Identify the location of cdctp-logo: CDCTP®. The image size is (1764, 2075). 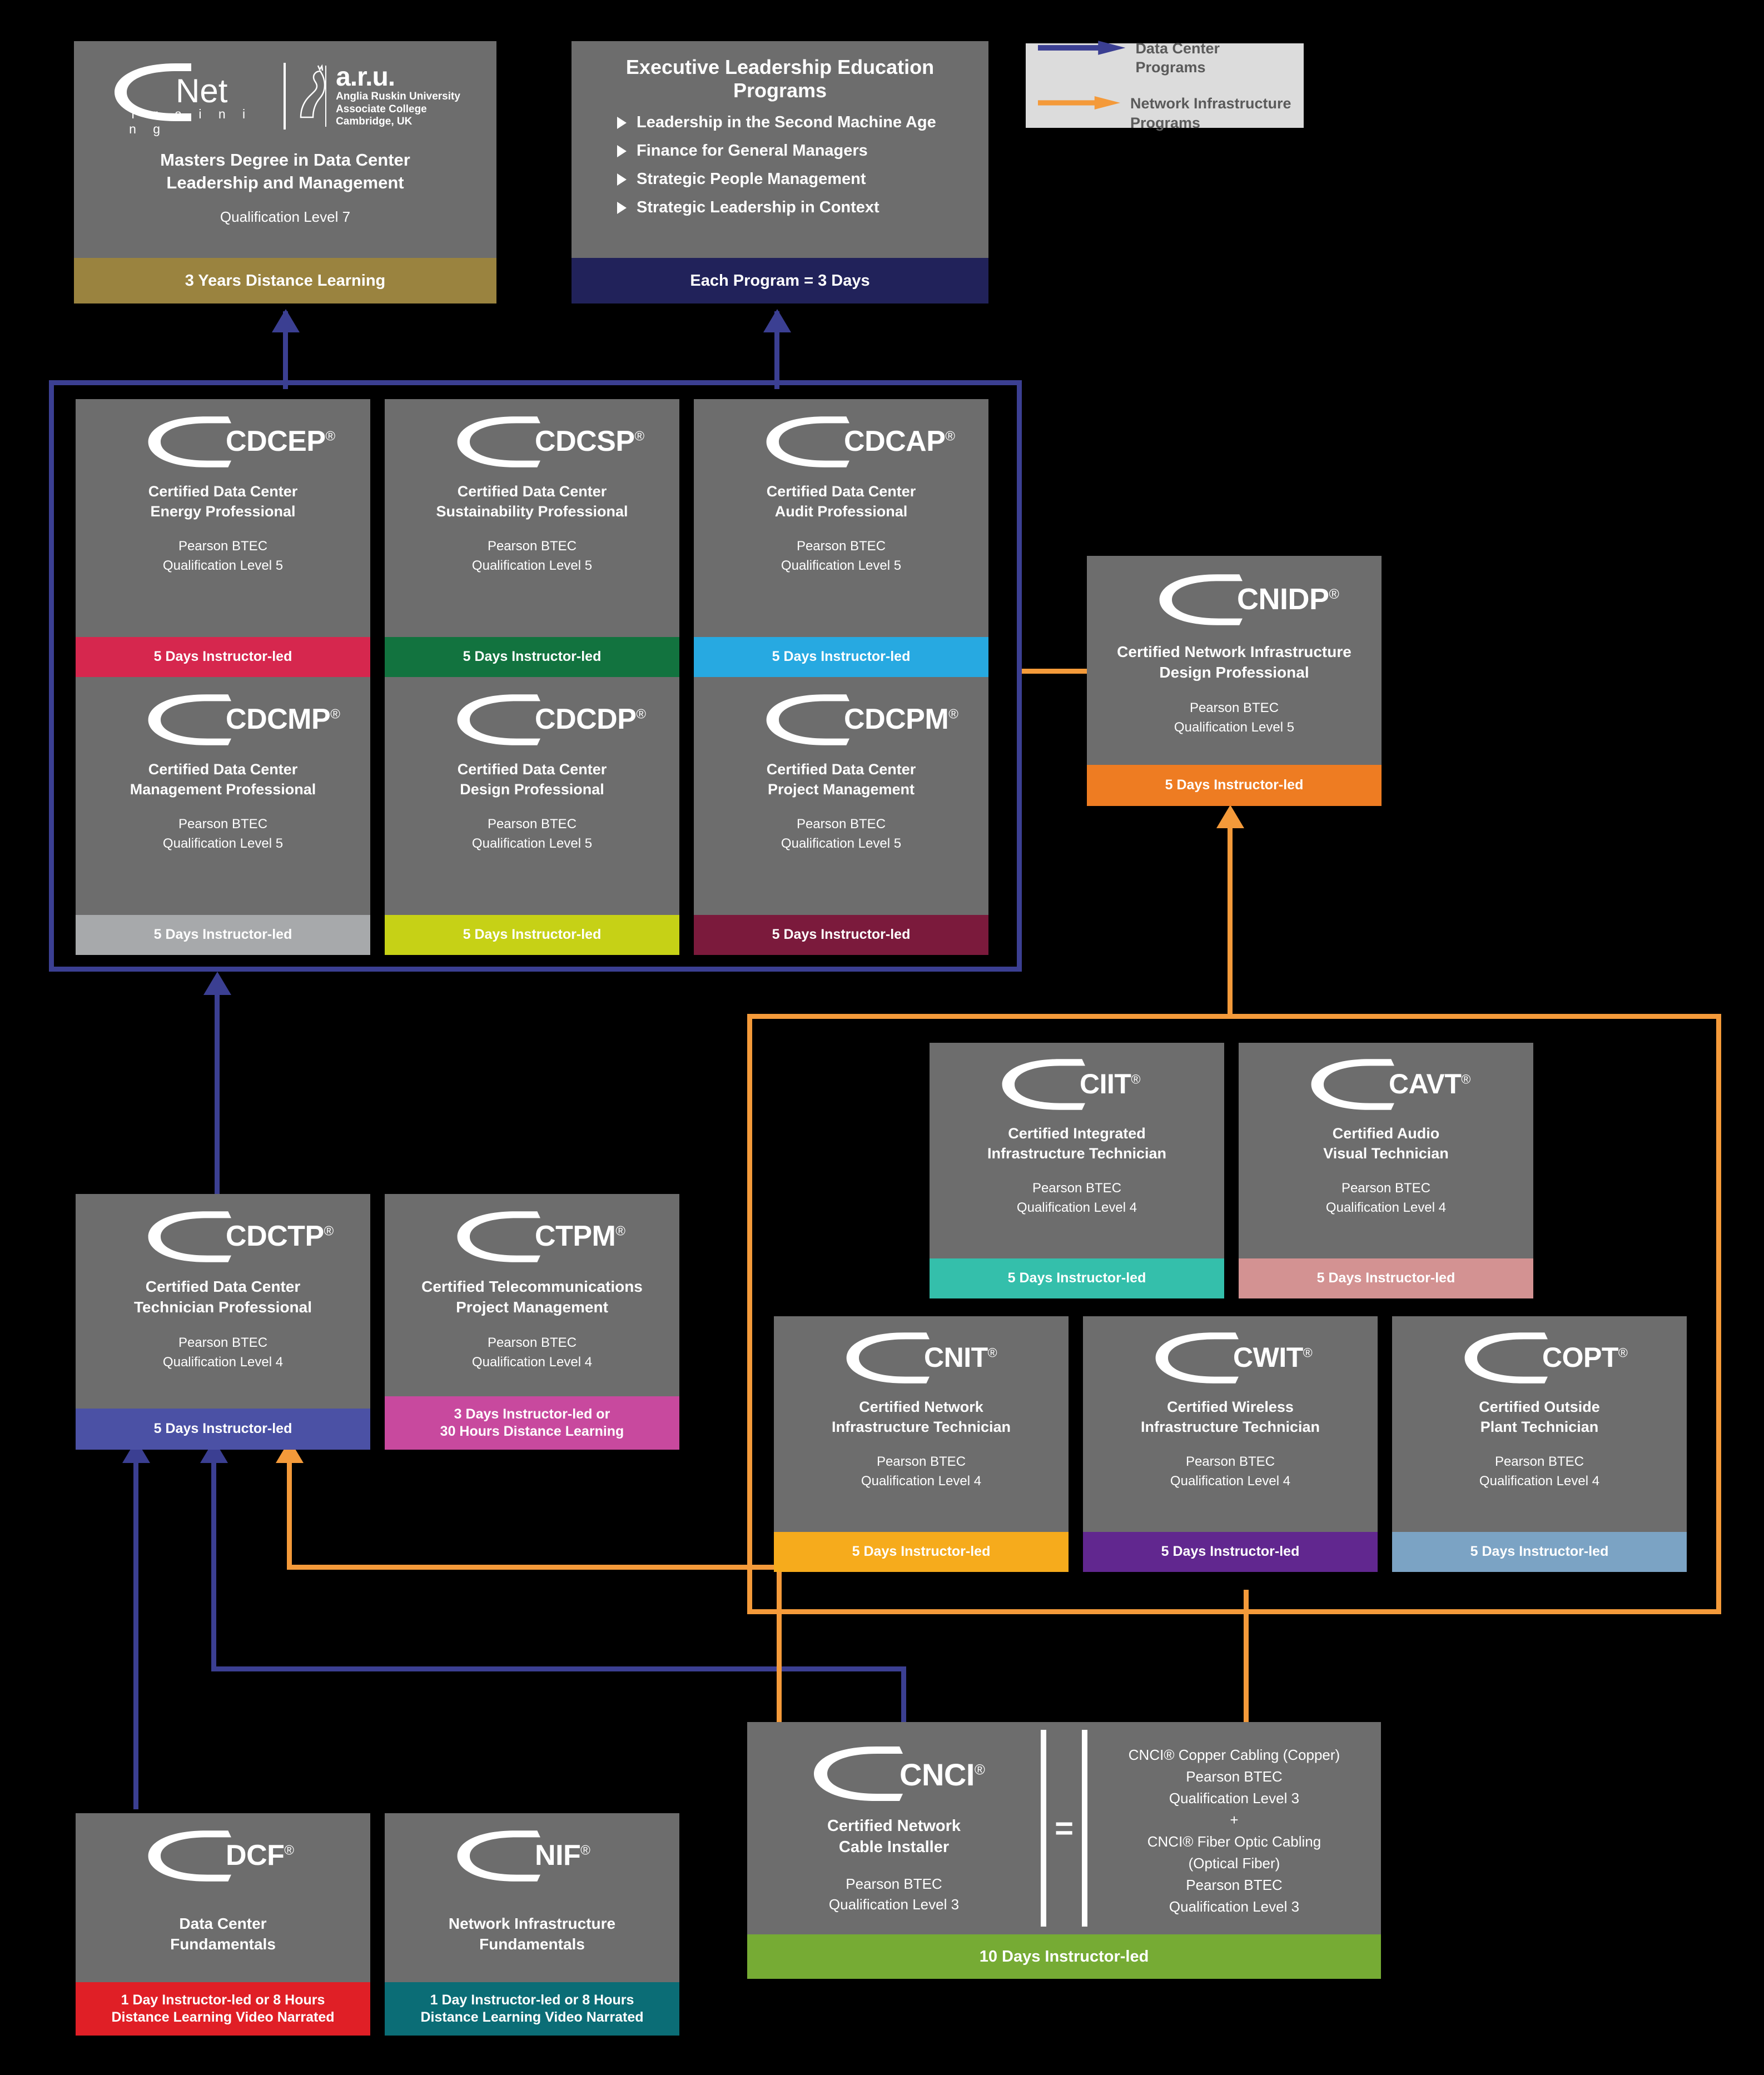
(222, 1236).